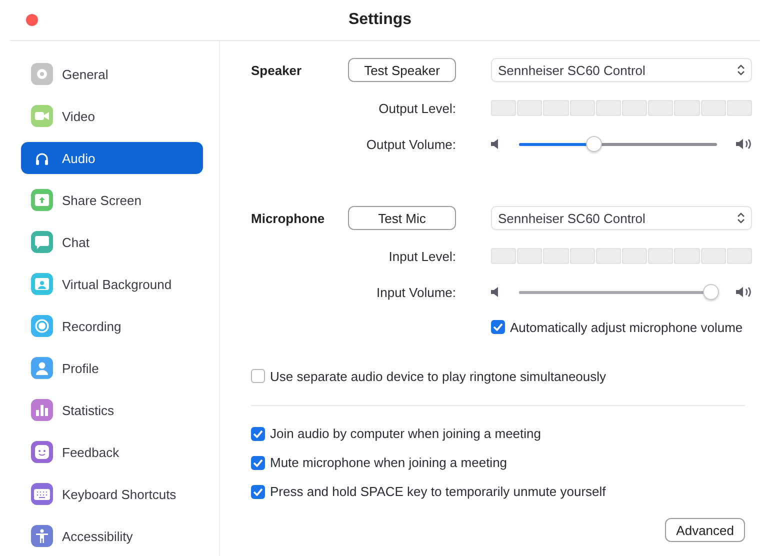  What do you see at coordinates (288, 218) in the screenshot?
I see `section-label: Microphone` at bounding box center [288, 218].